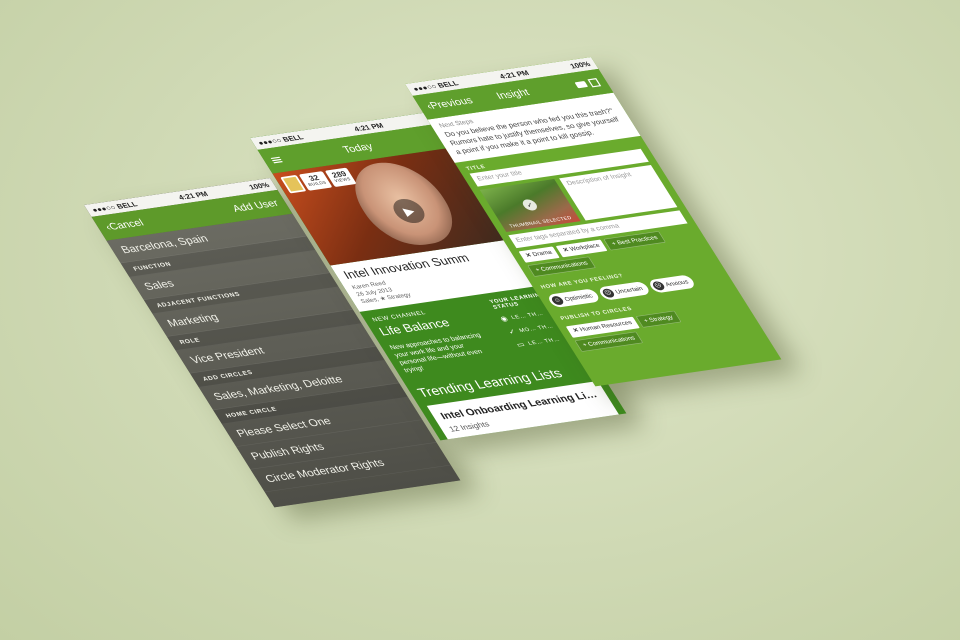 This screenshot has height=640, width=960. What do you see at coordinates (581, 248) in the screenshot?
I see `tag-chip-workplace: Workplace` at bounding box center [581, 248].